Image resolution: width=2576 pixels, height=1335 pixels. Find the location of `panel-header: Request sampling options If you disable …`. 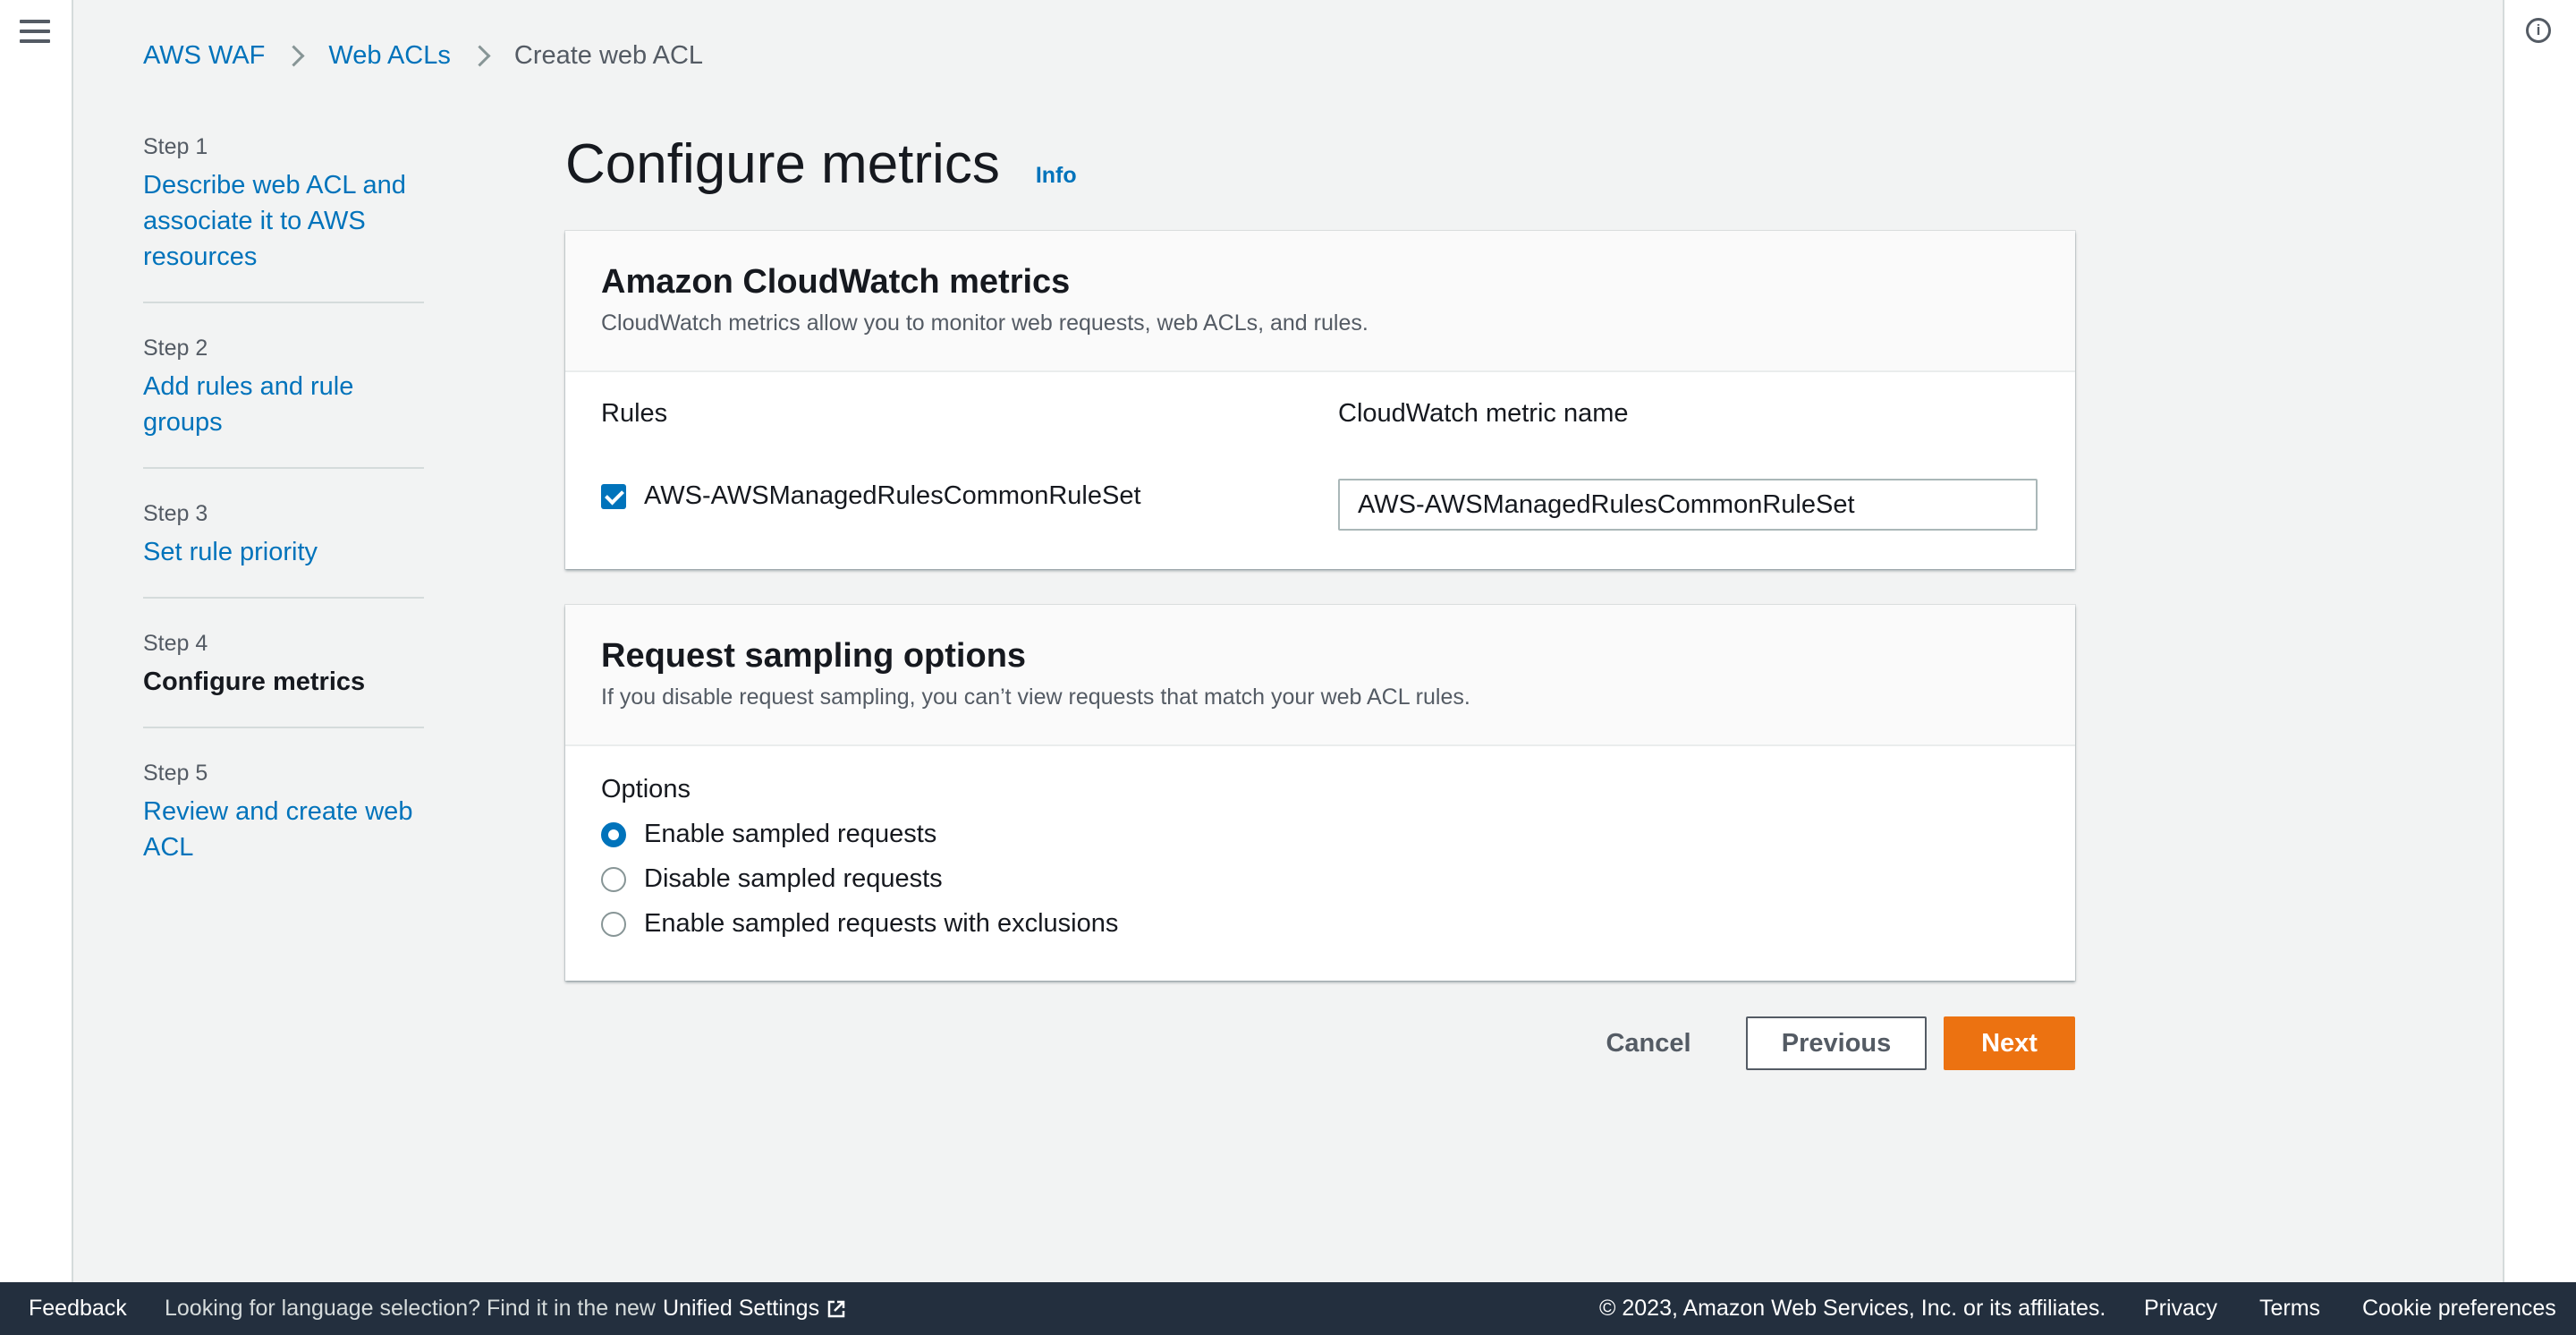

panel-header: Request sampling options If you disable … is located at coordinates (1320, 675).